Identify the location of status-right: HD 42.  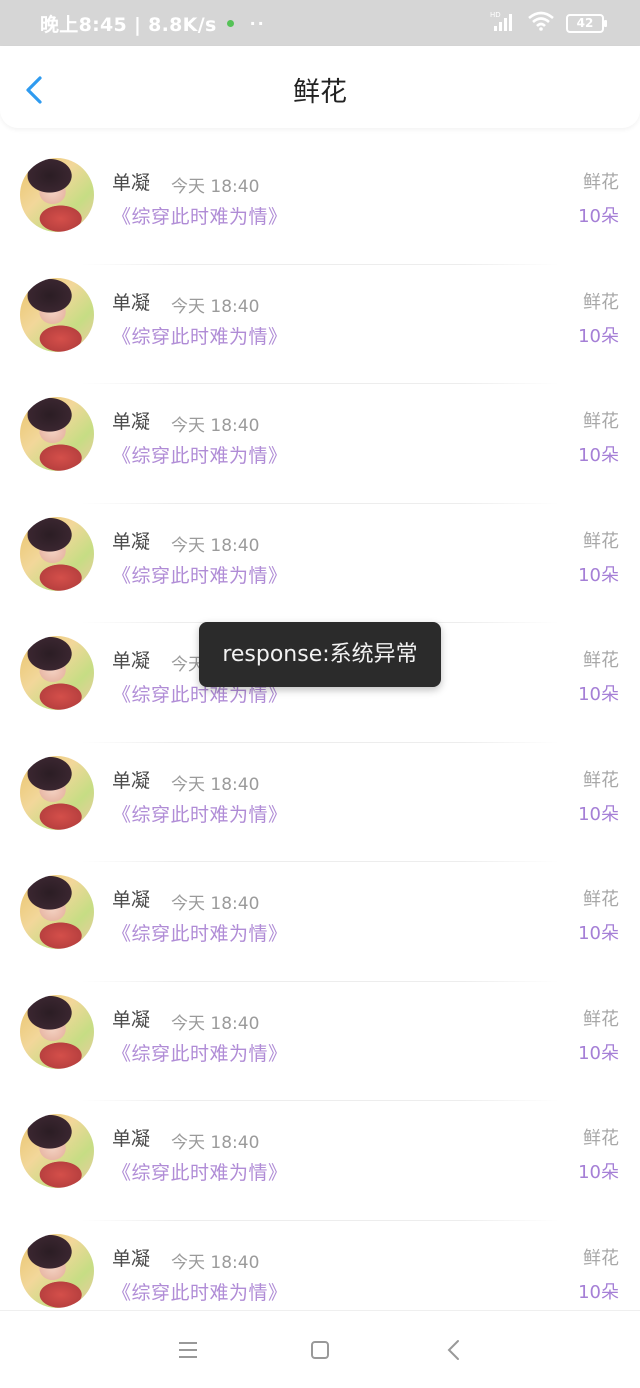
(548, 23).